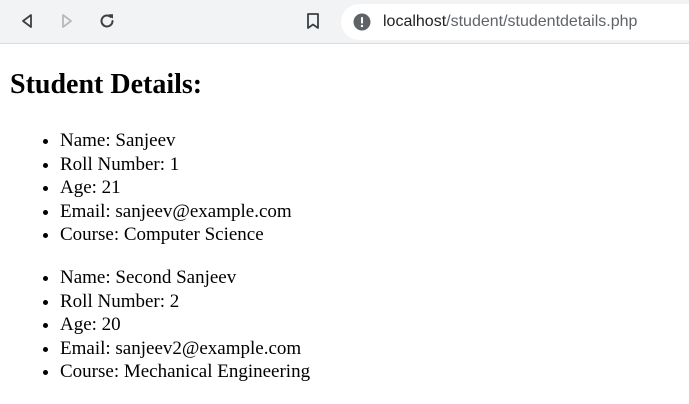 The width and height of the screenshot is (689, 404). I want to click on site-info-warning-icon, so click(362, 22).